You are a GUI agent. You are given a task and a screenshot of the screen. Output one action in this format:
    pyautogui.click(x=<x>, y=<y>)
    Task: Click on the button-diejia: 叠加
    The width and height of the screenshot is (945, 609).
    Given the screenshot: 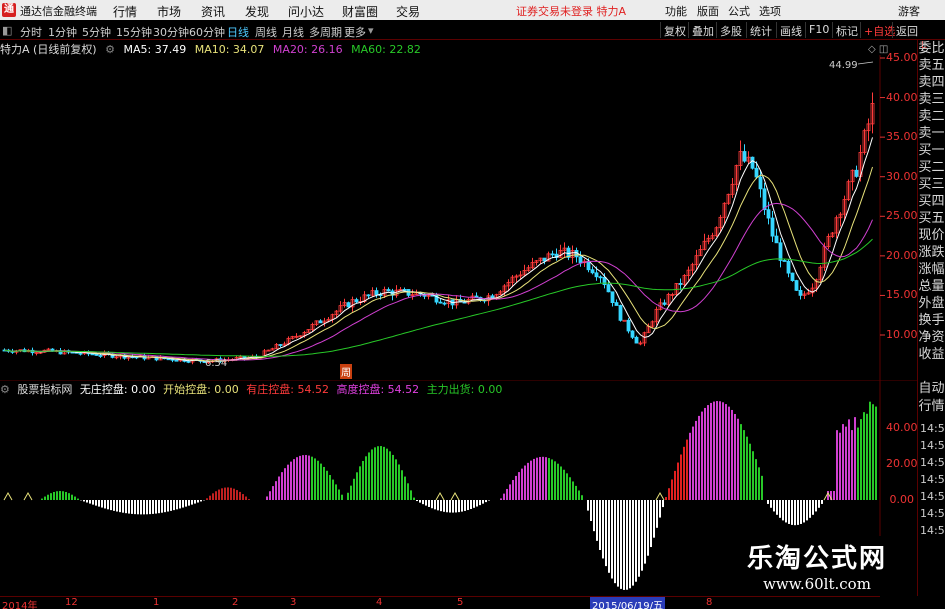 What is the action you would take?
    pyautogui.click(x=702, y=30)
    